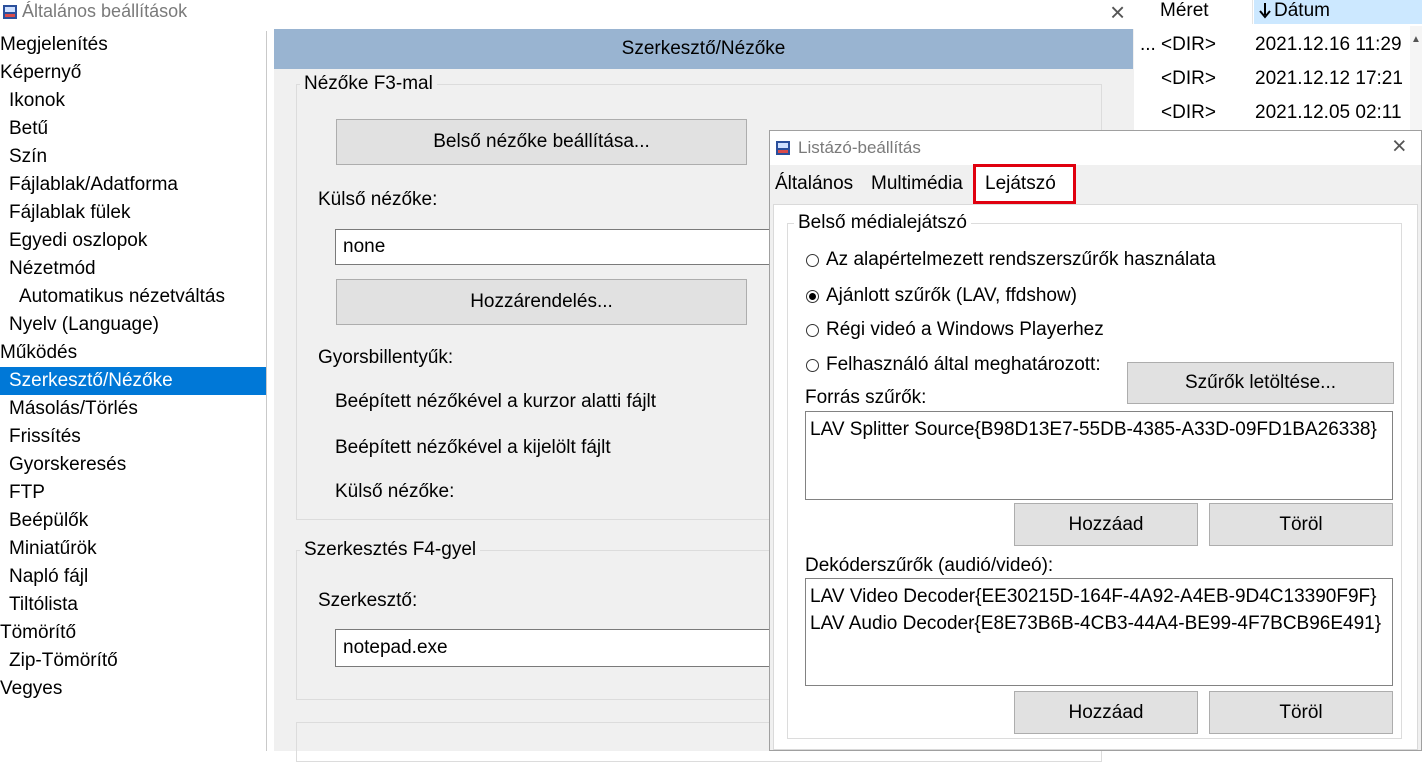 This screenshot has height=762, width=1422. What do you see at coordinates (133, 213) in the screenshot?
I see `sidebar-item-fájlablak-fülek: Fájlablak fülek` at bounding box center [133, 213].